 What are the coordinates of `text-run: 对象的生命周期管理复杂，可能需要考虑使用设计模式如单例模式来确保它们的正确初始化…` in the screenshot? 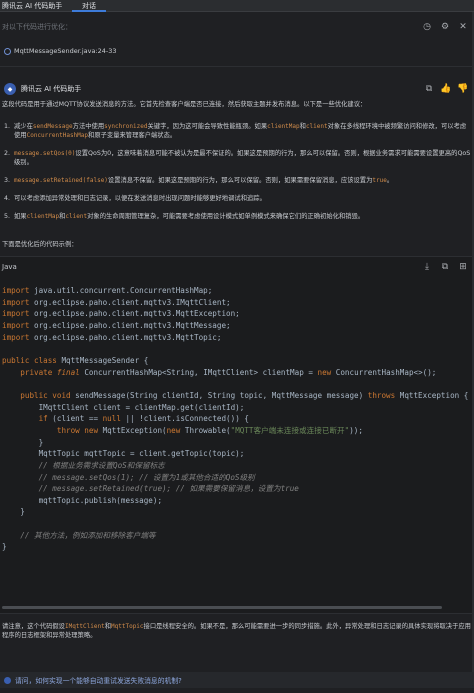 It's located at (226, 216).